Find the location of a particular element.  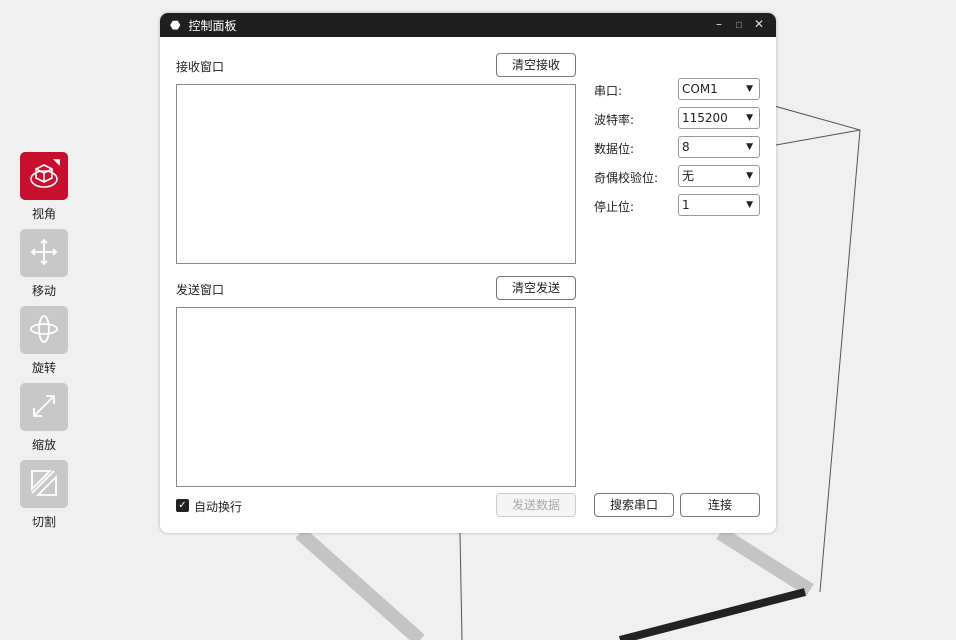

auto-wrap-label: 自动换行 is located at coordinates (218, 507).